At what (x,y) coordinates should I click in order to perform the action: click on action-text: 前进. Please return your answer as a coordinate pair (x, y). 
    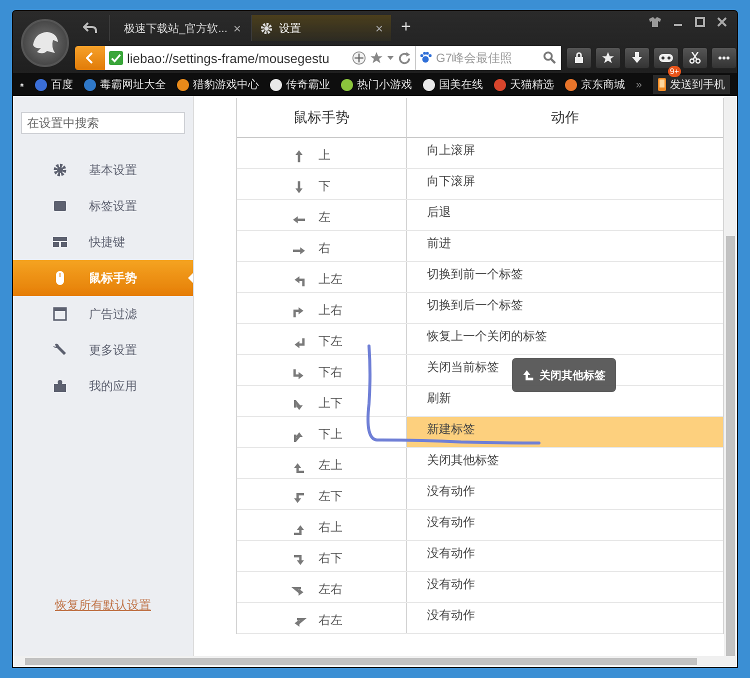
    Looking at the image, I should click on (439, 243).